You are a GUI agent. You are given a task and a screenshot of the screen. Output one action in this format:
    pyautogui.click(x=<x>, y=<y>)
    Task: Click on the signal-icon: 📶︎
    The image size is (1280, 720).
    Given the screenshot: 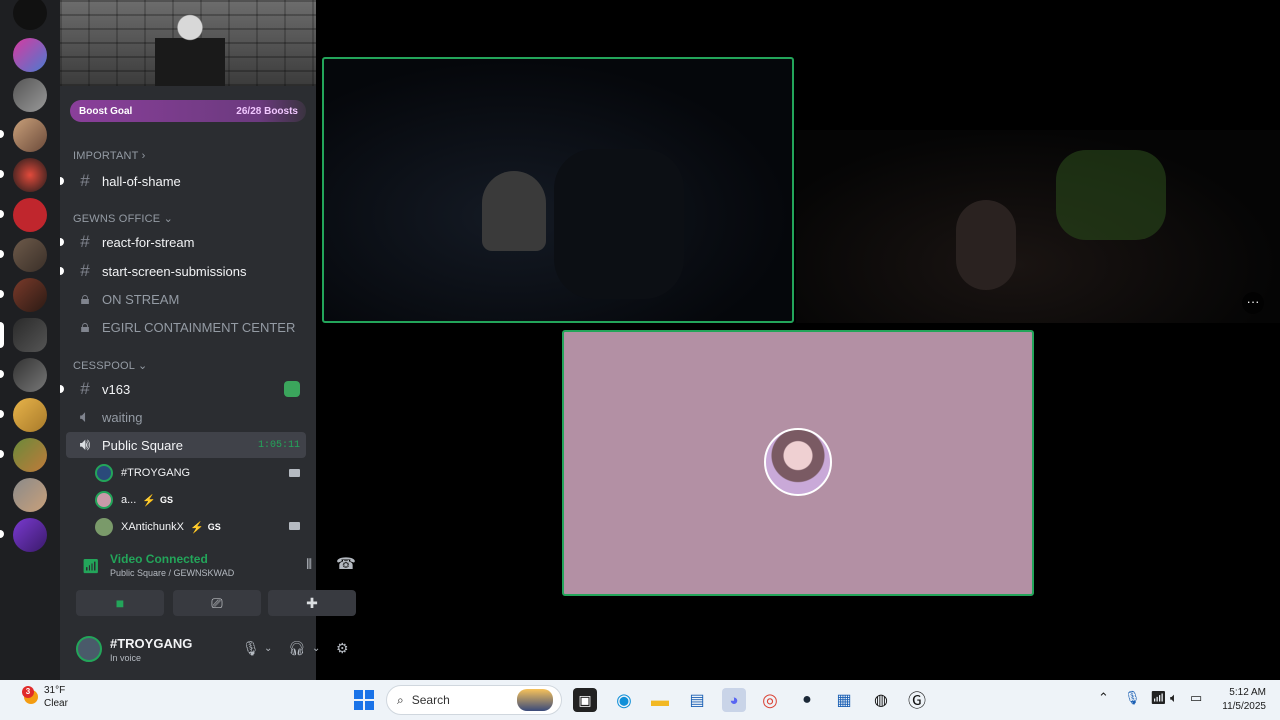 What is the action you would take?
    pyautogui.click(x=91, y=566)
    